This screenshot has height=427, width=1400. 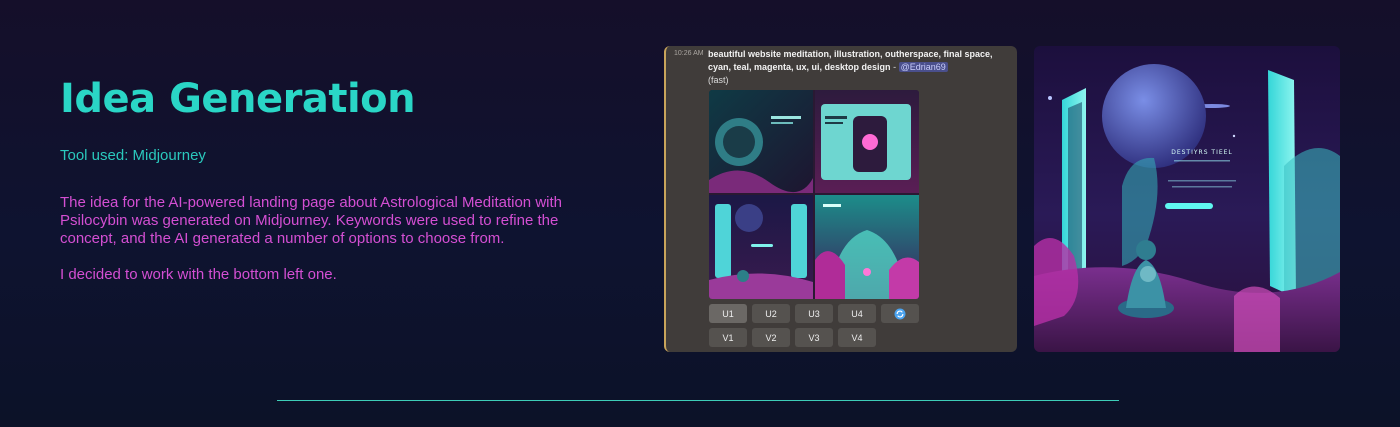 What do you see at coordinates (1189, 206) in the screenshot?
I see `artwork-cta-shape` at bounding box center [1189, 206].